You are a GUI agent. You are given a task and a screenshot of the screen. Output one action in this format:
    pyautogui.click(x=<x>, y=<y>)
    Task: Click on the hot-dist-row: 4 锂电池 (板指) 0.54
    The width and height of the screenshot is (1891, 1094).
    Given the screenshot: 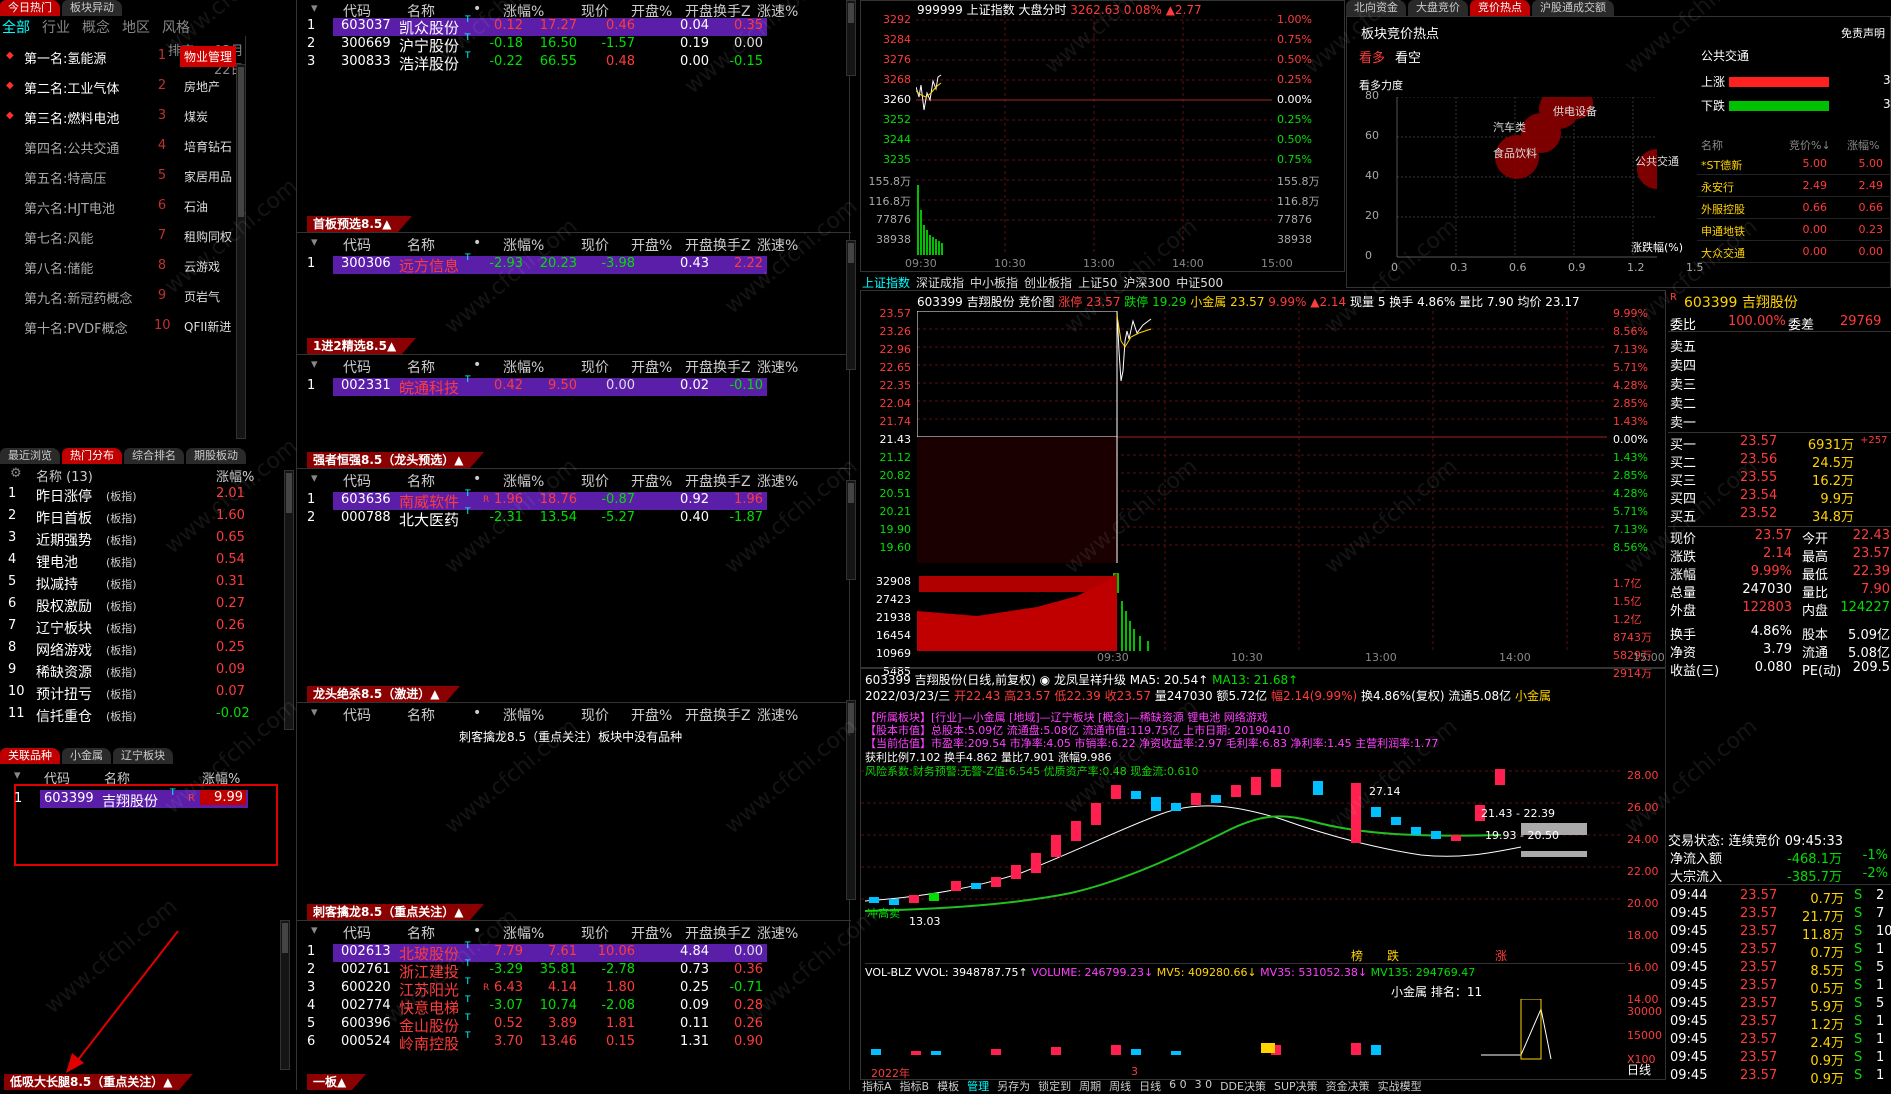 What is the action you would take?
    pyautogui.click(x=140, y=562)
    